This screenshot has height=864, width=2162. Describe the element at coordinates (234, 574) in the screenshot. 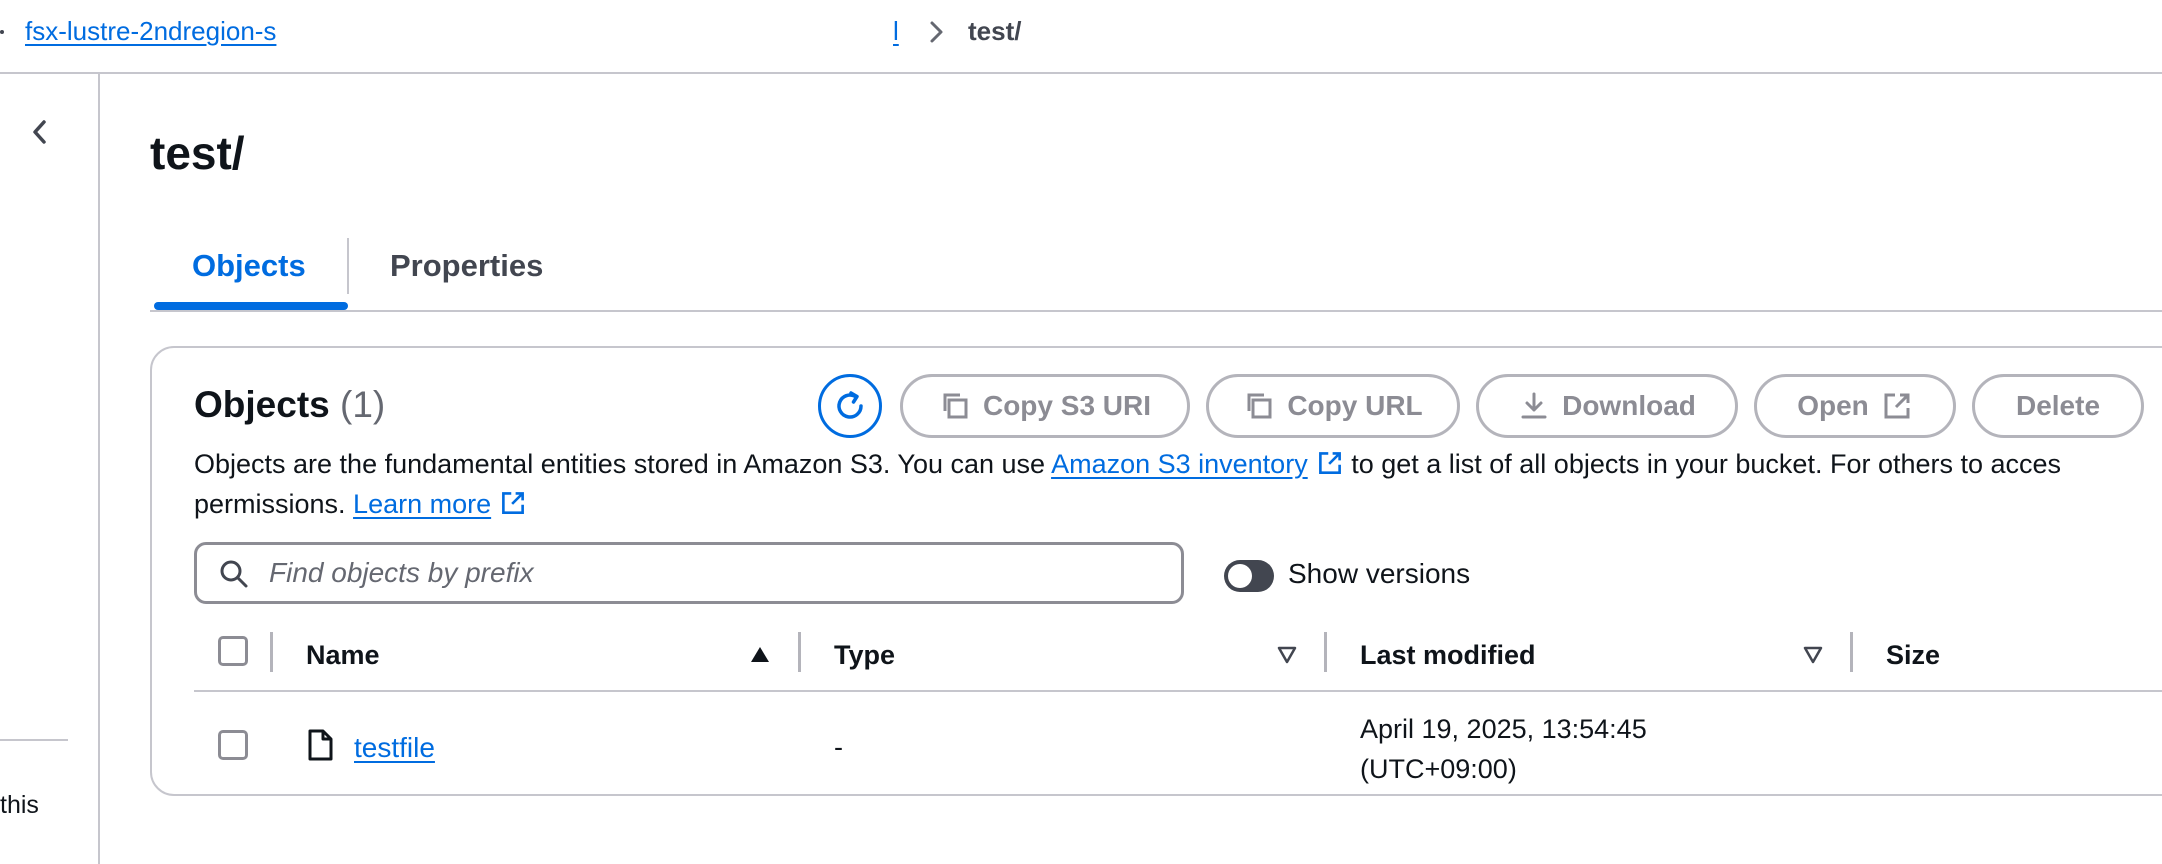

I see `search-icon` at that location.